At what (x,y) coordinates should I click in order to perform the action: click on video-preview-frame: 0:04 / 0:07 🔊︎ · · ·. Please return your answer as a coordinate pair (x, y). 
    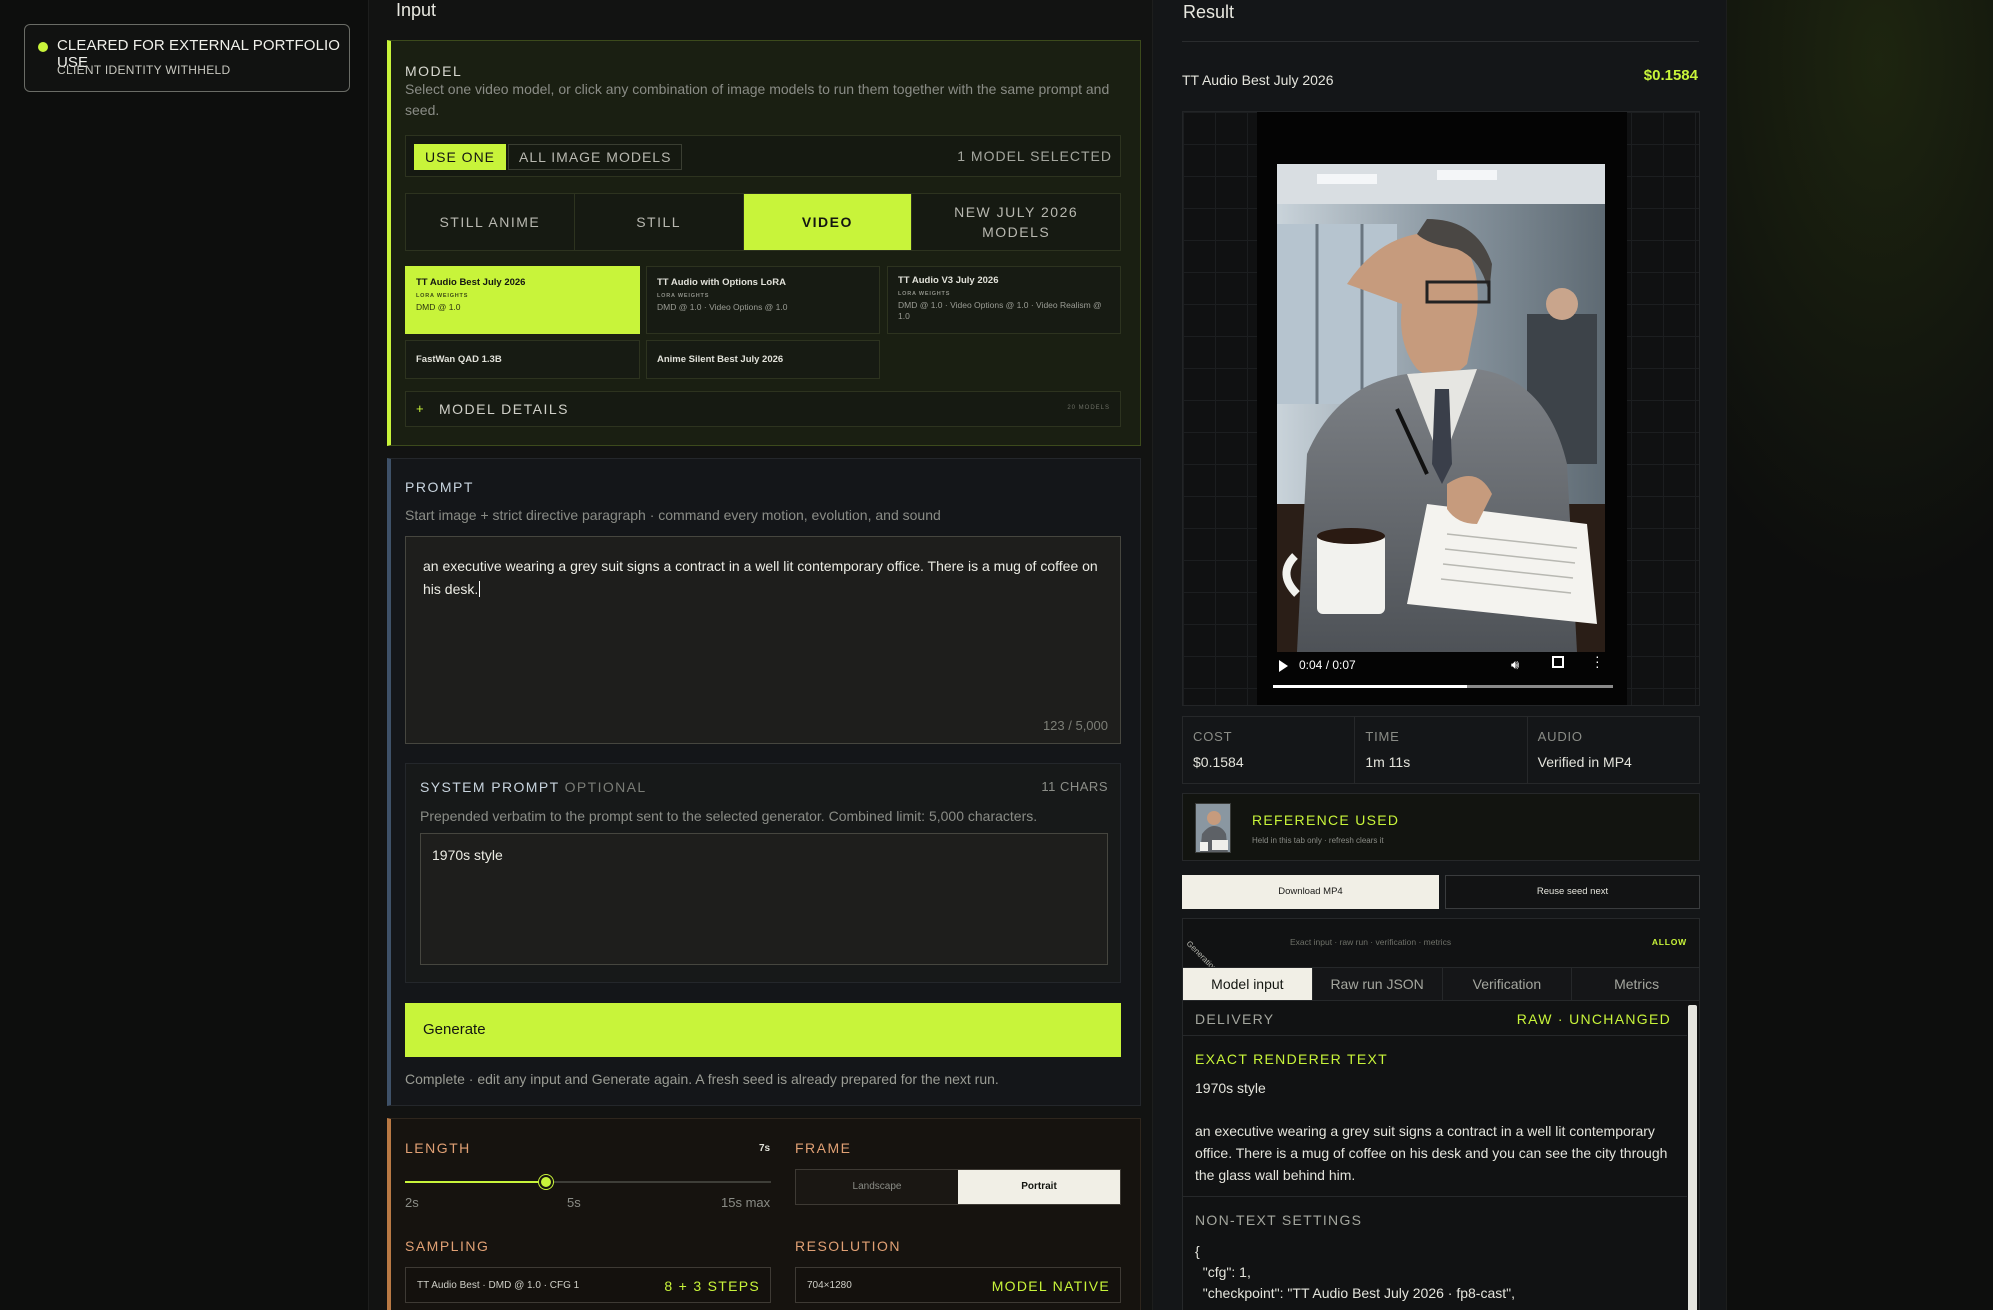
    Looking at the image, I should click on (1441, 408).